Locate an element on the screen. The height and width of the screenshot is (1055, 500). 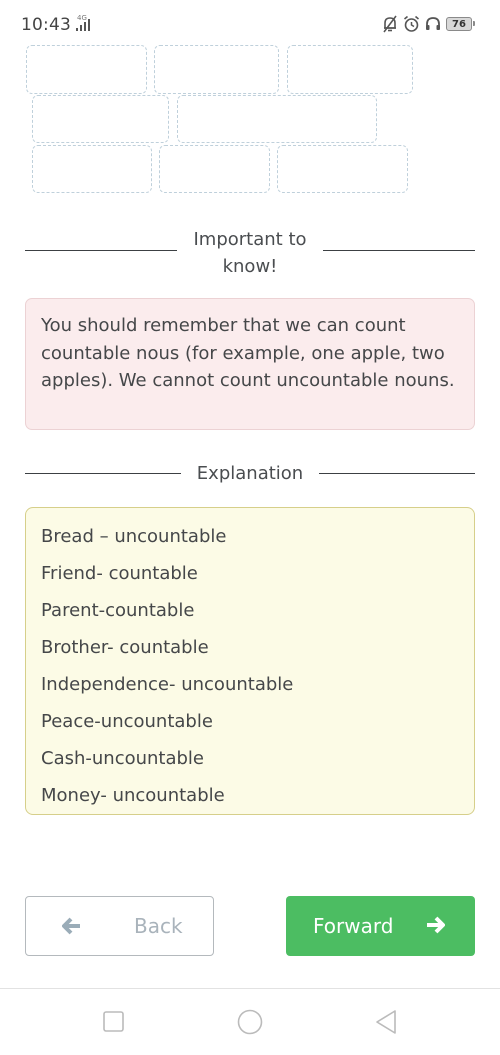
explanation-item: Peace-uncountable is located at coordinates (127, 721).